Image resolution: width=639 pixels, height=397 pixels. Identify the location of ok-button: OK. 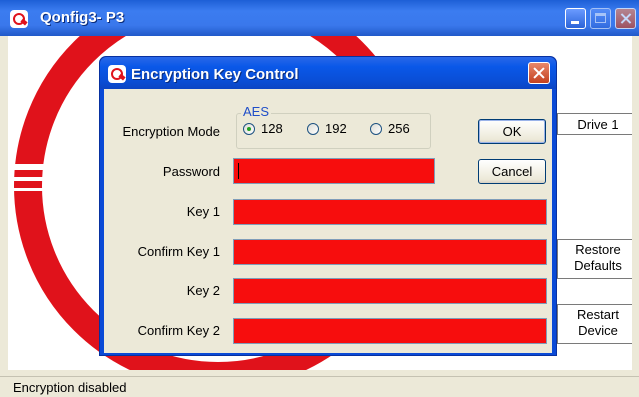
(512, 131).